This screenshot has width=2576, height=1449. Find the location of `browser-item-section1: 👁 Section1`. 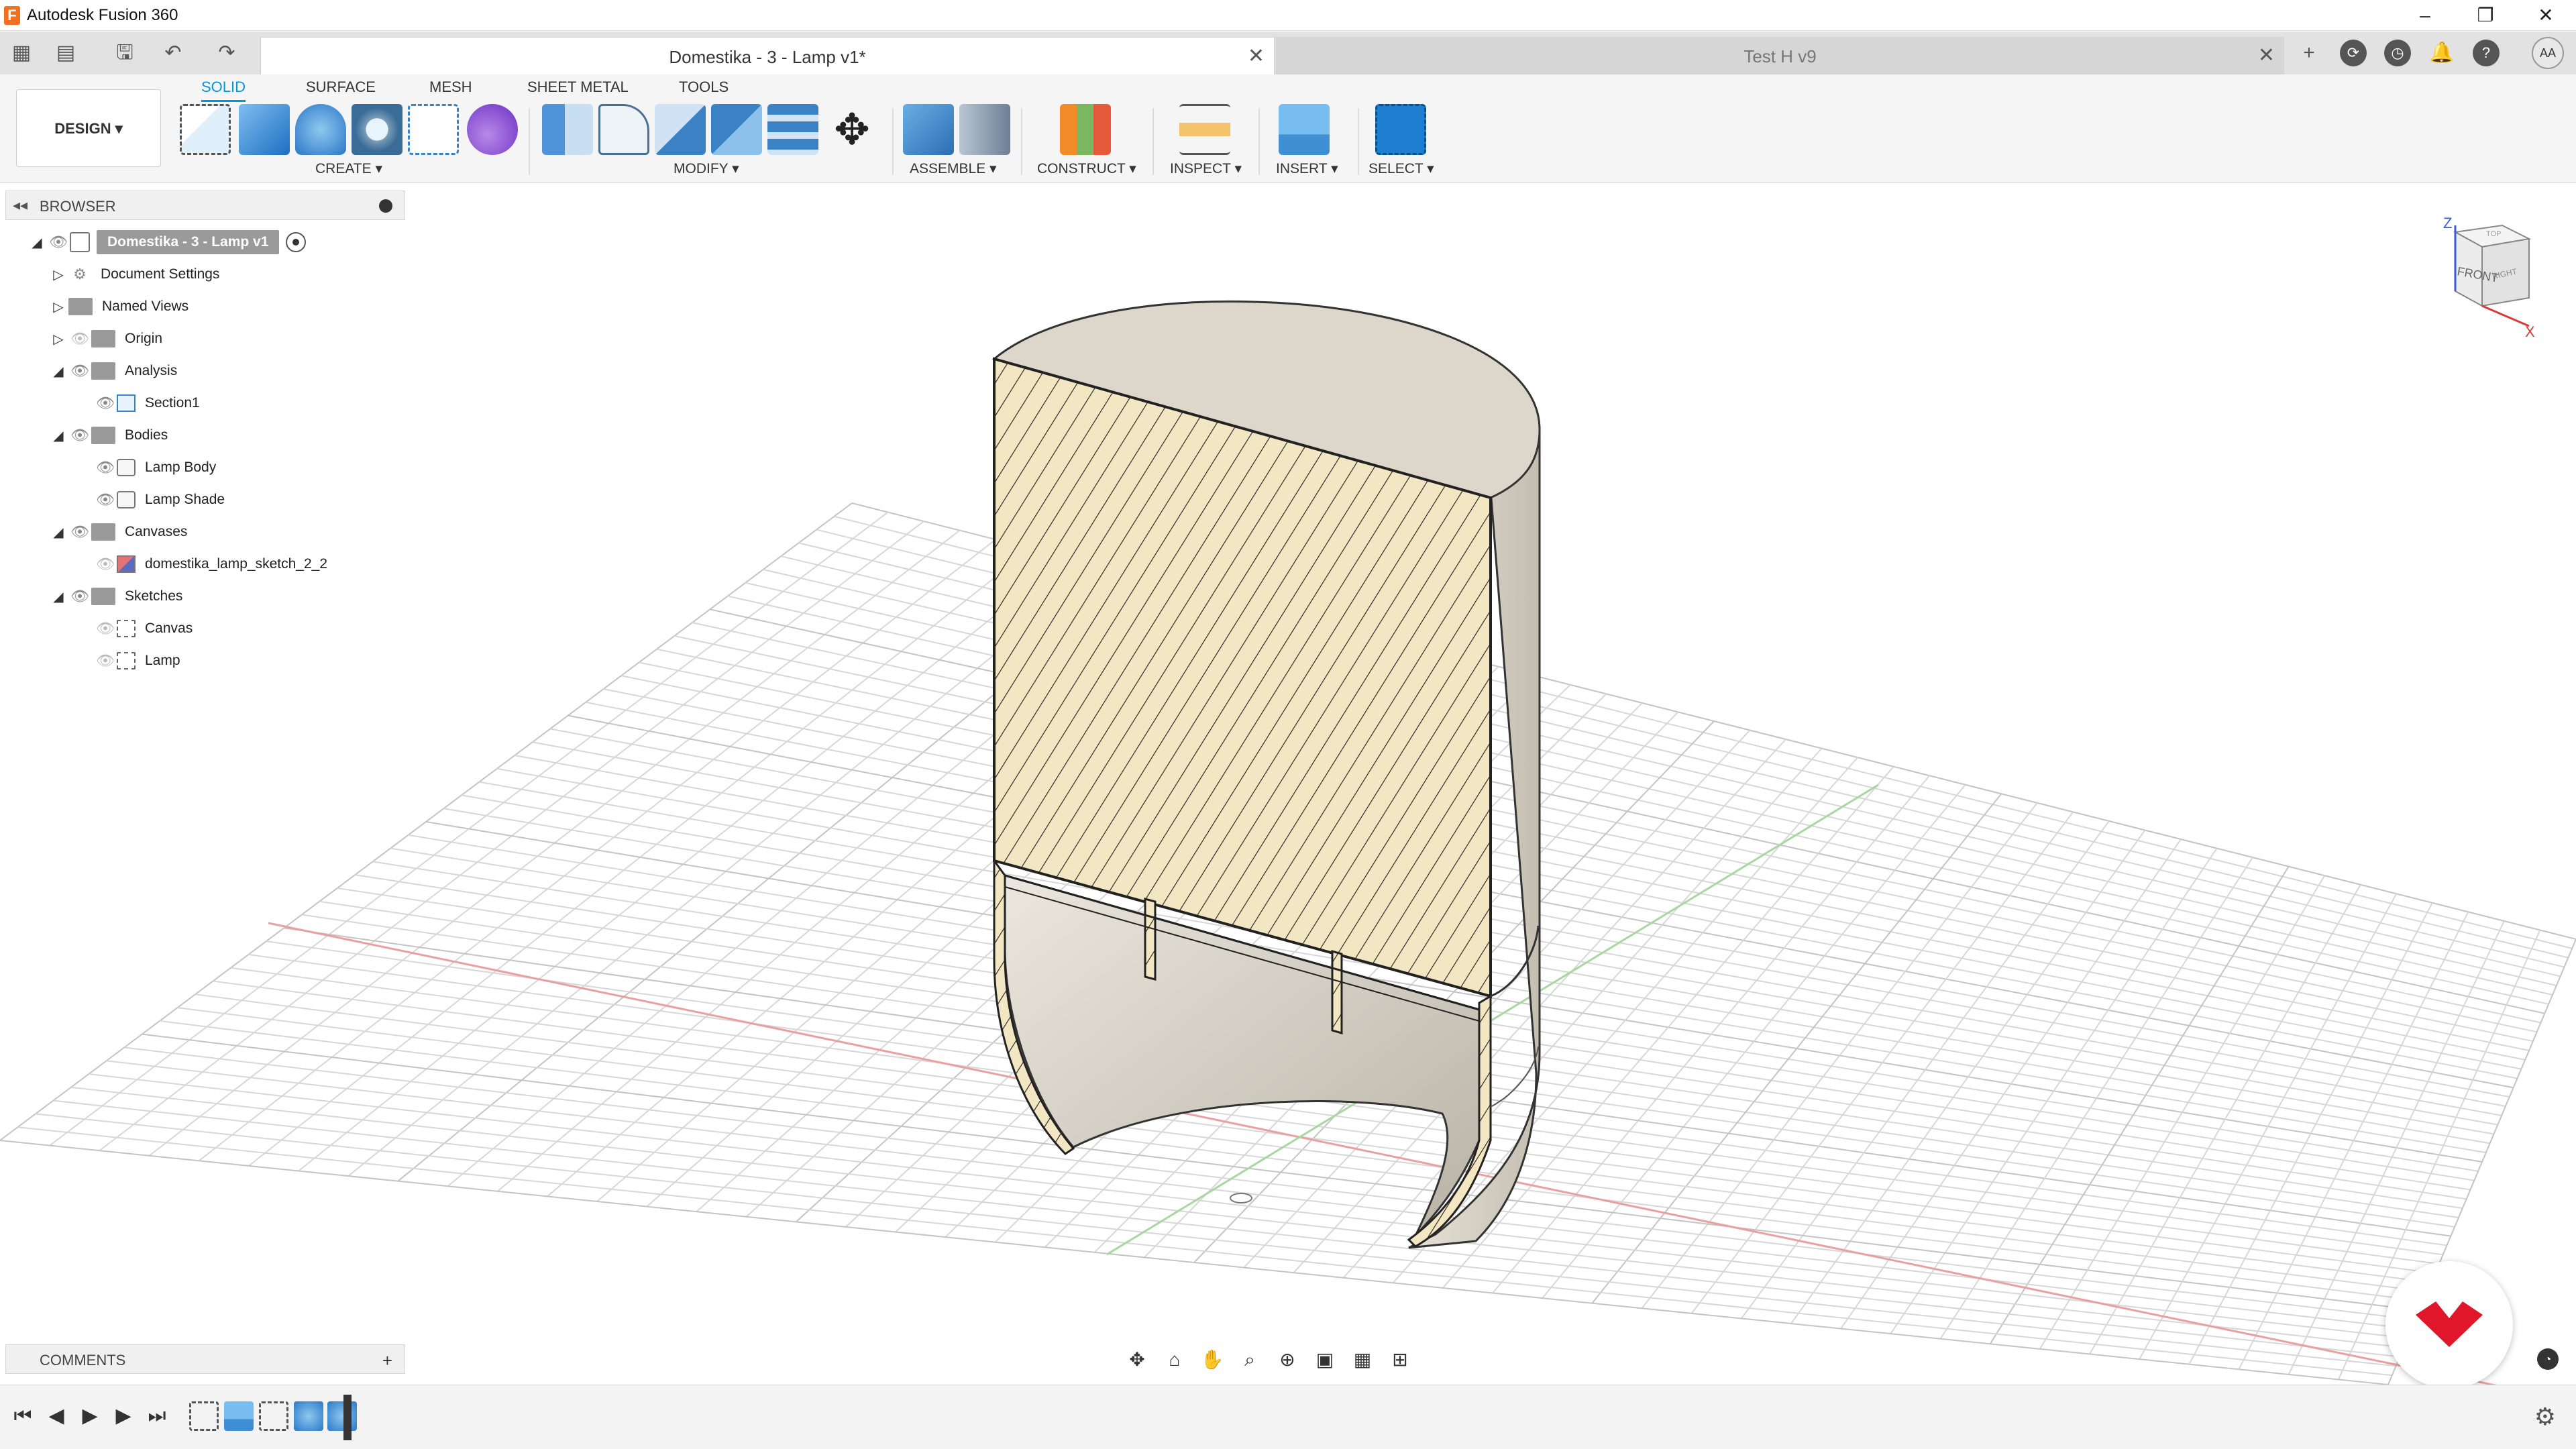

browser-item-section1: 👁 Section1 is located at coordinates (147, 403).